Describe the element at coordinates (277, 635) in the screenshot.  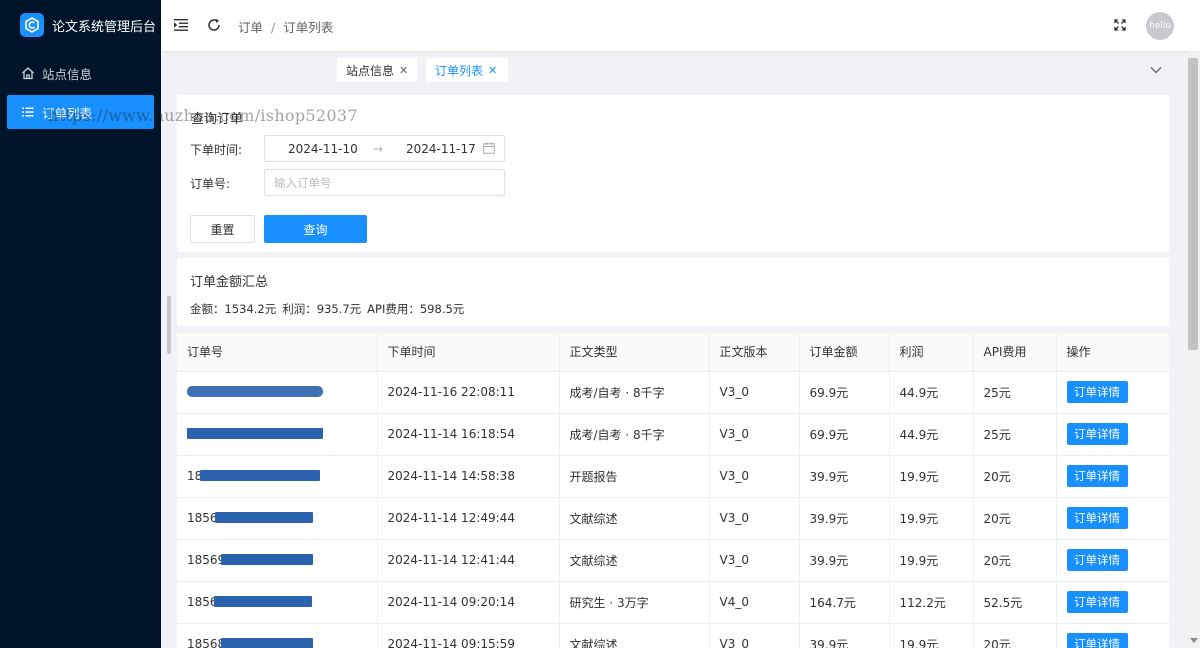
I see `order-no-cell: 18568` at that location.